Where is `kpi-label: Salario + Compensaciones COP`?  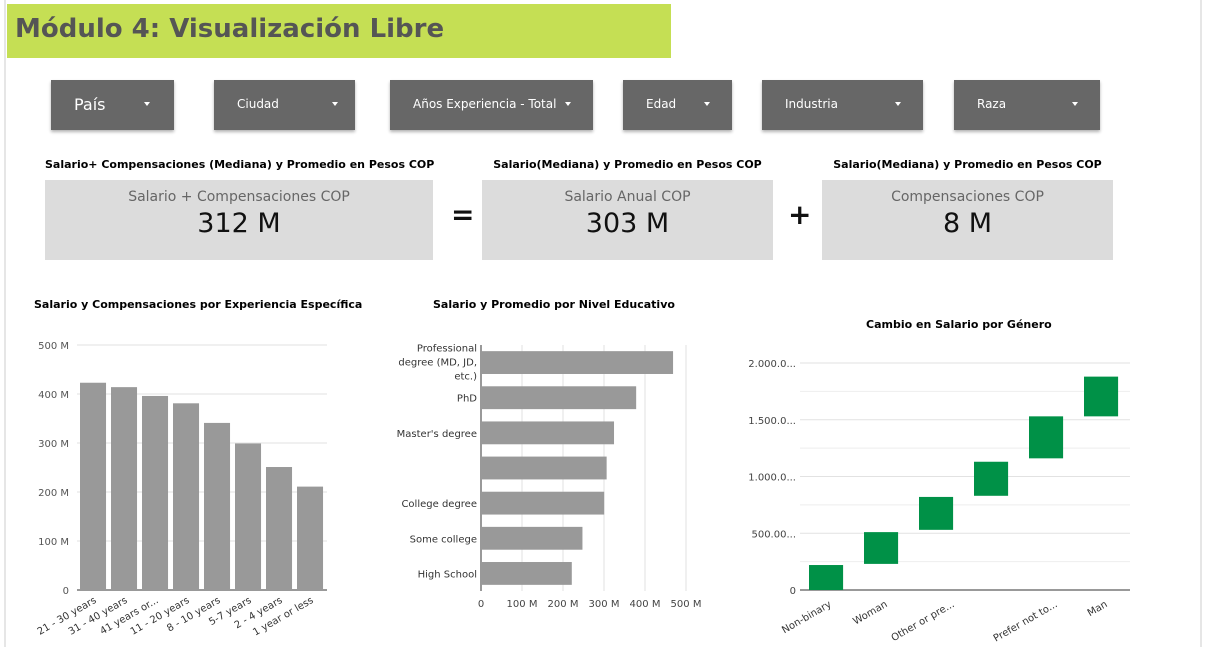 kpi-label: Salario + Compensaciones COP is located at coordinates (239, 197).